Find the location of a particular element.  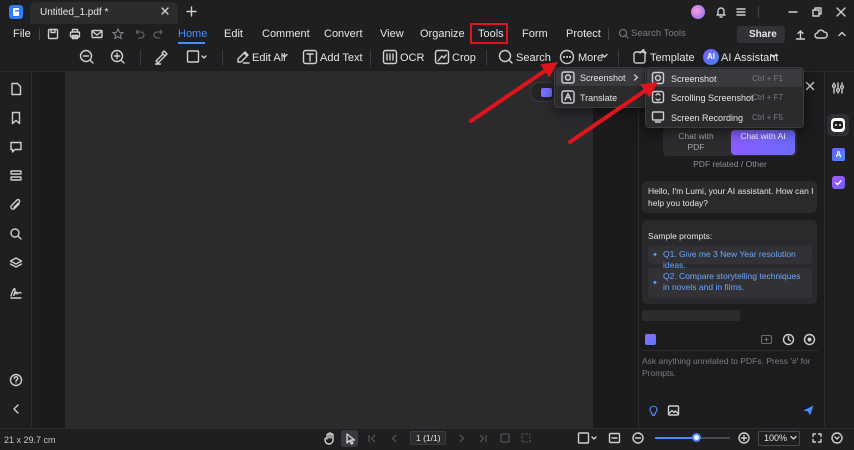

add-text-button: Add Text is located at coordinates (341, 58).